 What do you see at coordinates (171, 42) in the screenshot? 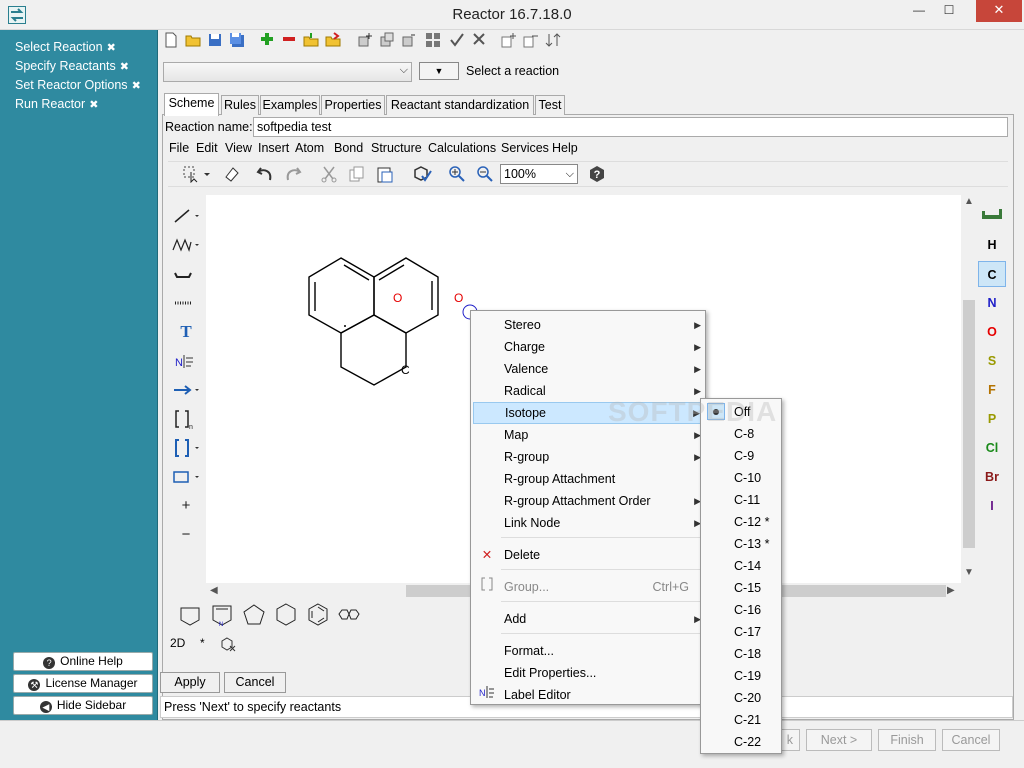
I see `new-file-icon` at bounding box center [171, 42].